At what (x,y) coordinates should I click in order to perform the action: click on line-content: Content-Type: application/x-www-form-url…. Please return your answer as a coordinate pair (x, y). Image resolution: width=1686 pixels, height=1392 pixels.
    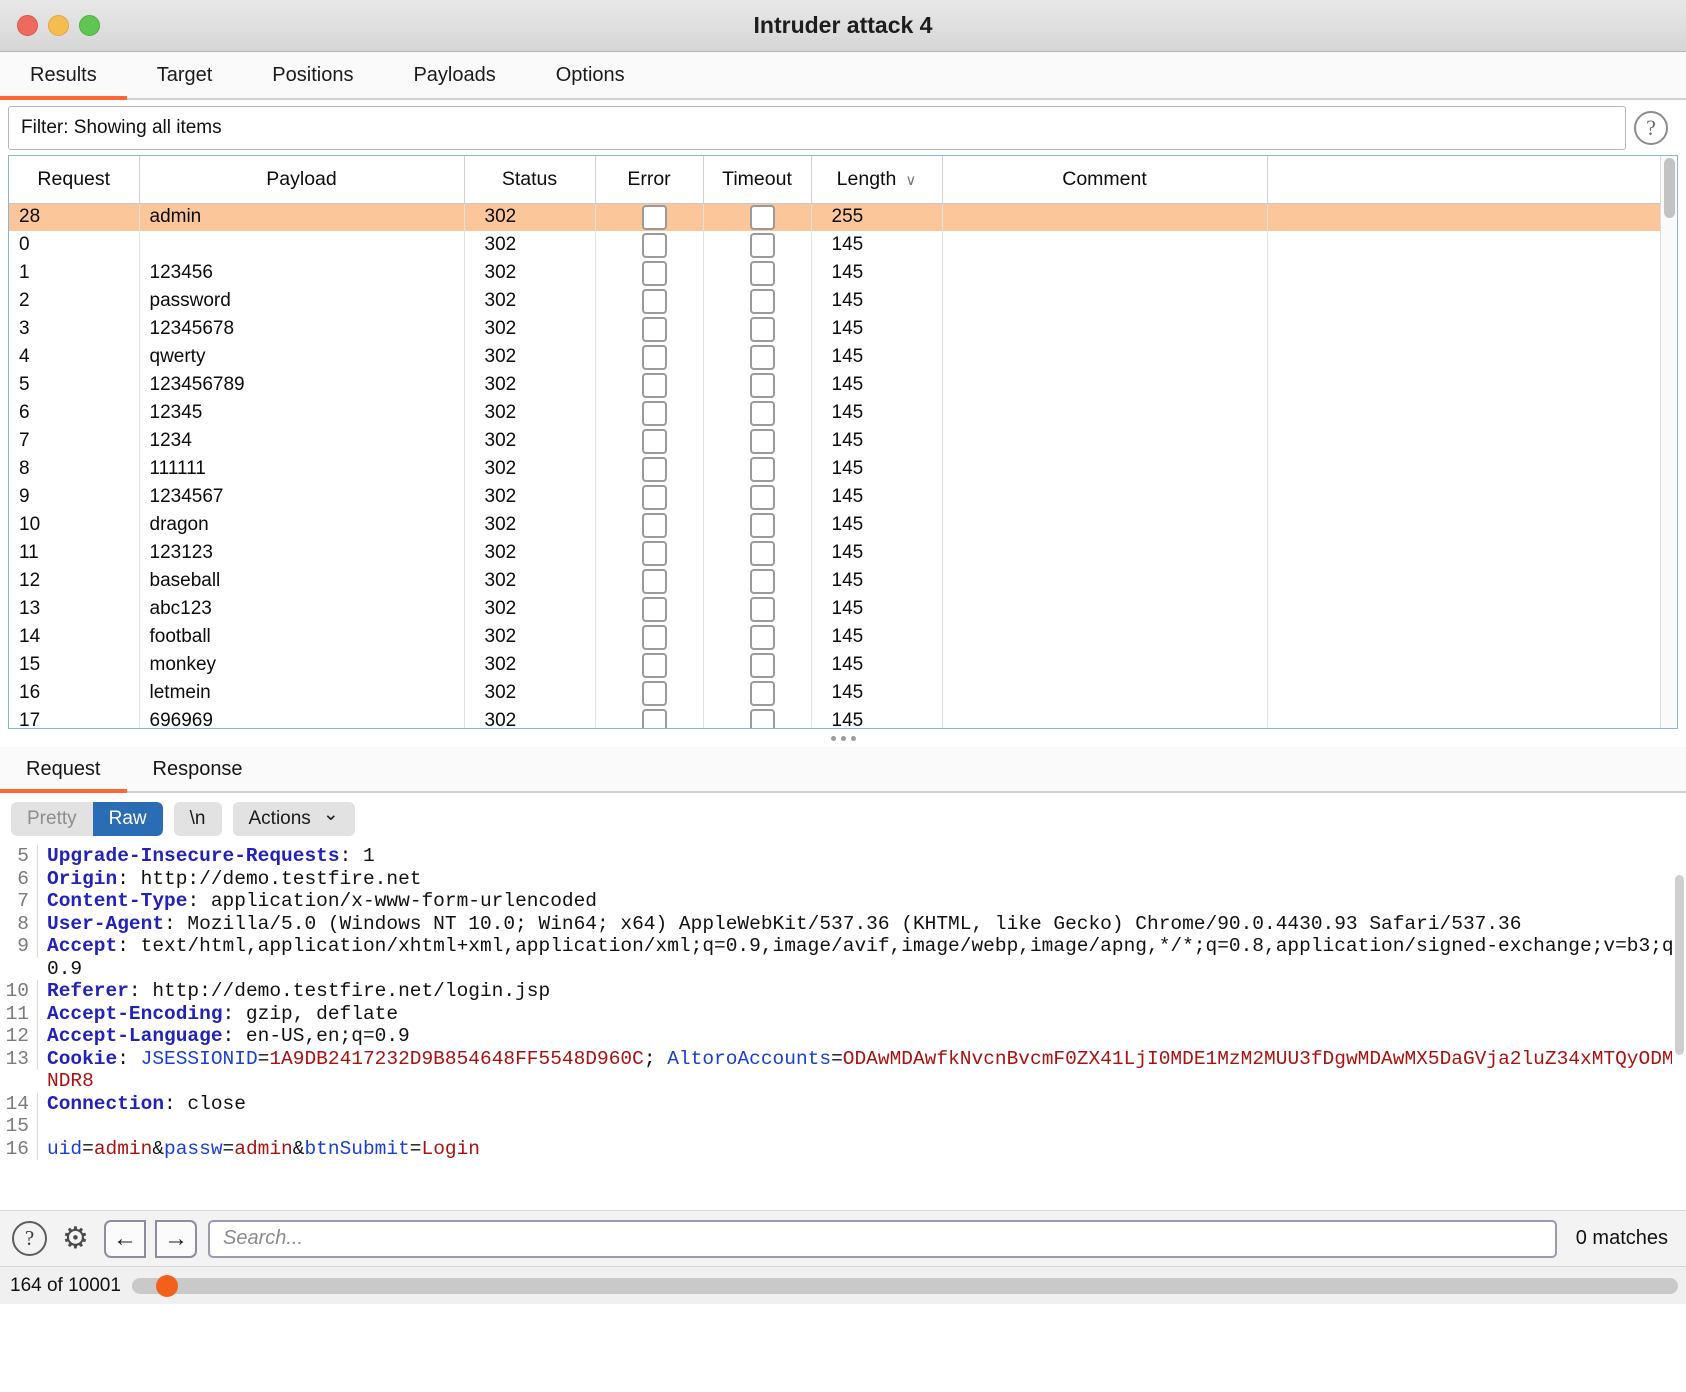
    Looking at the image, I should click on (866, 901).